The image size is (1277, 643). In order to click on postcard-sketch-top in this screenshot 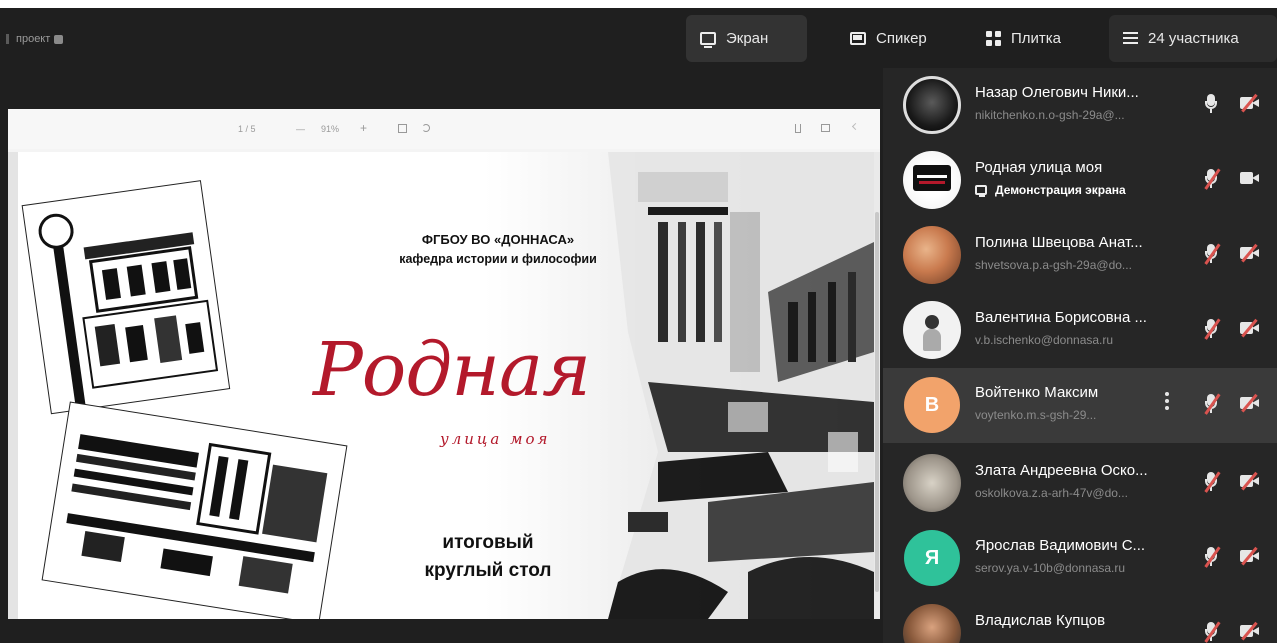, I will do `click(126, 297)`.